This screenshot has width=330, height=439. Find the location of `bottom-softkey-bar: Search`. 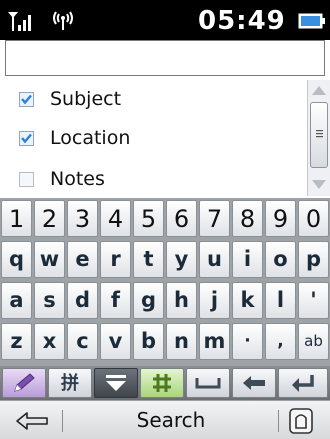

bottom-softkey-bar: Search is located at coordinates (165, 419).